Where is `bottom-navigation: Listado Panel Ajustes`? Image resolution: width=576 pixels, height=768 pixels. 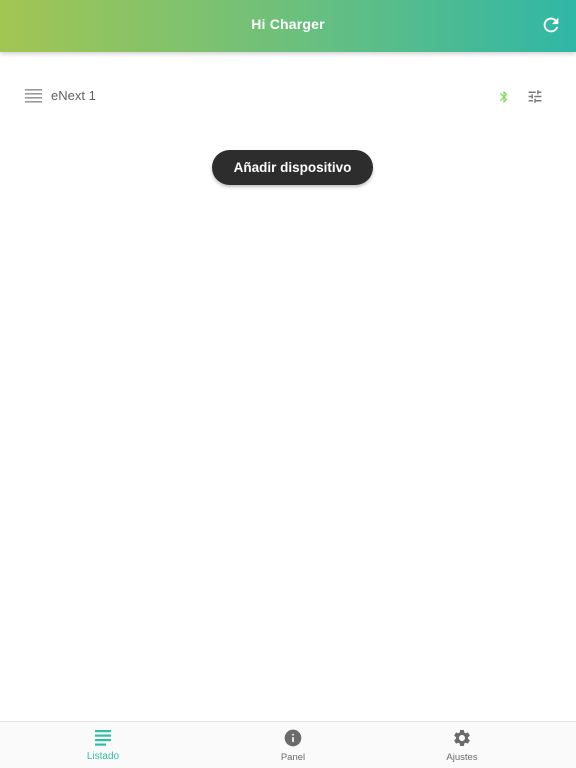 bottom-navigation: Listado Panel Ajustes is located at coordinates (288, 744).